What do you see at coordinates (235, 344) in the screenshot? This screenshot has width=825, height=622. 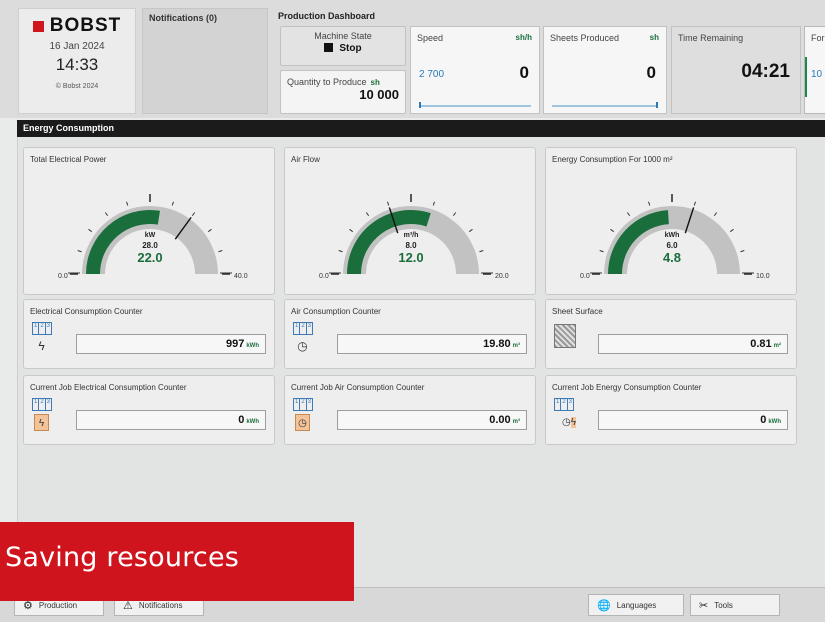 I see `counter-value: 997` at bounding box center [235, 344].